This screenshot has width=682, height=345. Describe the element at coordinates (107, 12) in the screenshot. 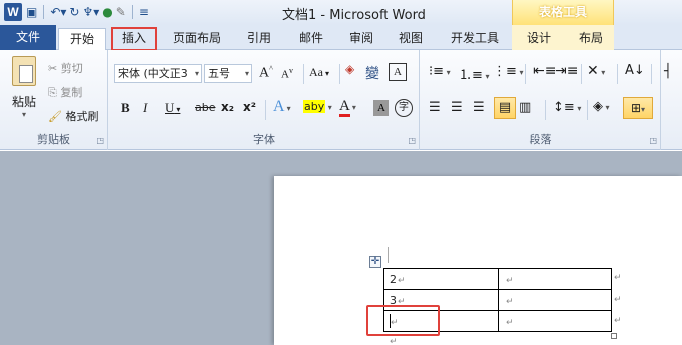

I see `color-icon: ●` at that location.